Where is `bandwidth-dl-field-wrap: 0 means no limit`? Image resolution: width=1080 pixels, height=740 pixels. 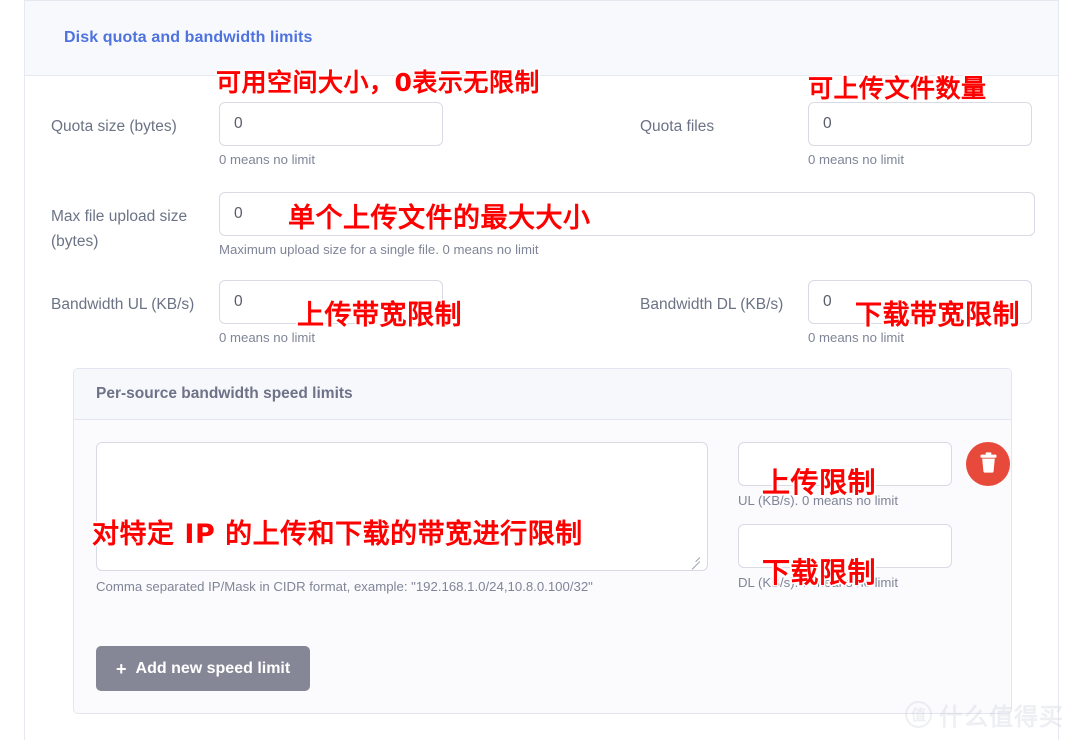
bandwidth-dl-field-wrap: 0 means no limit is located at coordinates (920, 313).